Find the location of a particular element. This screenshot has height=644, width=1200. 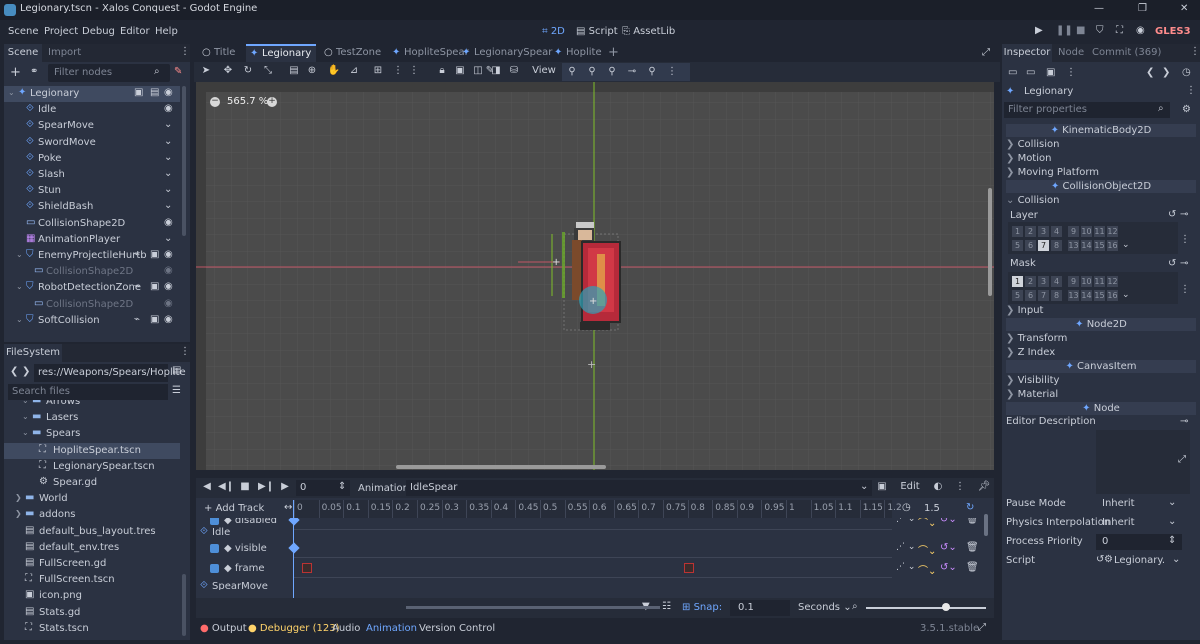

scene-scrollbar is located at coordinates (184, 161).